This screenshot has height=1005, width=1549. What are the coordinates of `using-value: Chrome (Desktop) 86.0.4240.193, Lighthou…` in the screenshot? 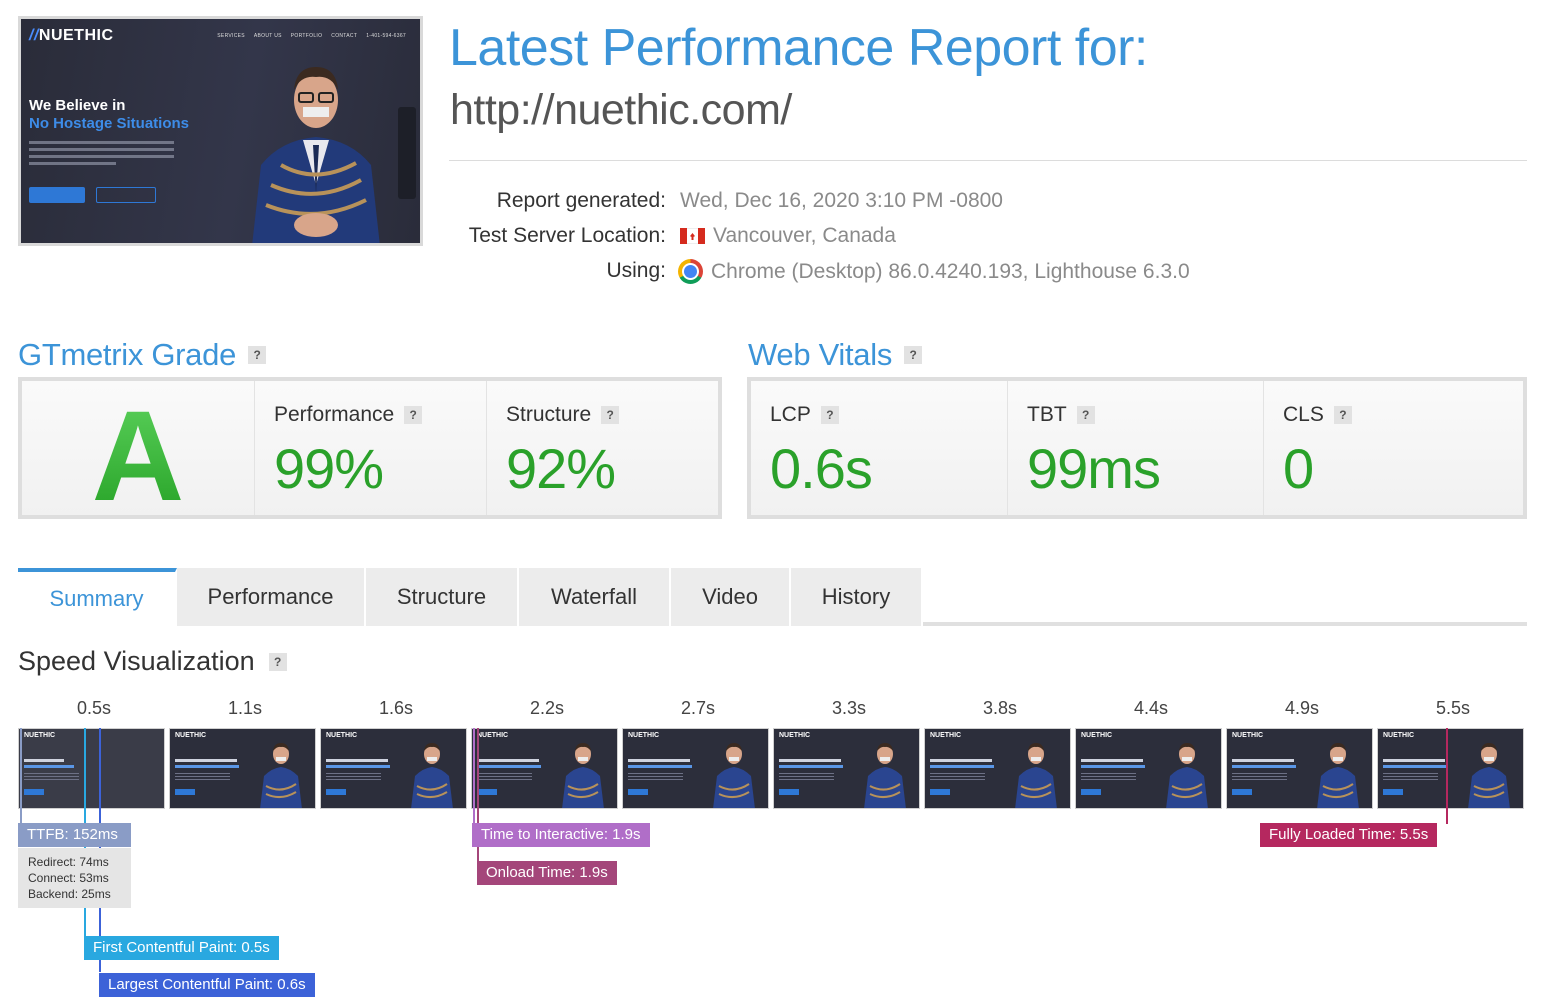 It's located at (950, 271).